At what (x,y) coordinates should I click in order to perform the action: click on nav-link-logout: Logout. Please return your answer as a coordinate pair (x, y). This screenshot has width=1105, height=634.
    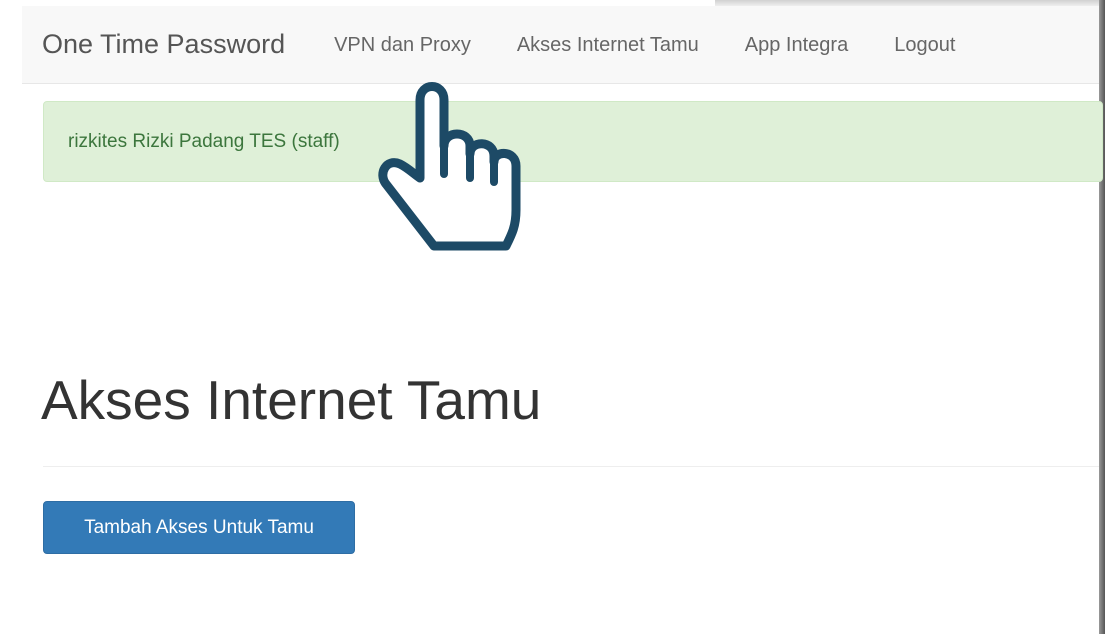
    Looking at the image, I should click on (924, 45).